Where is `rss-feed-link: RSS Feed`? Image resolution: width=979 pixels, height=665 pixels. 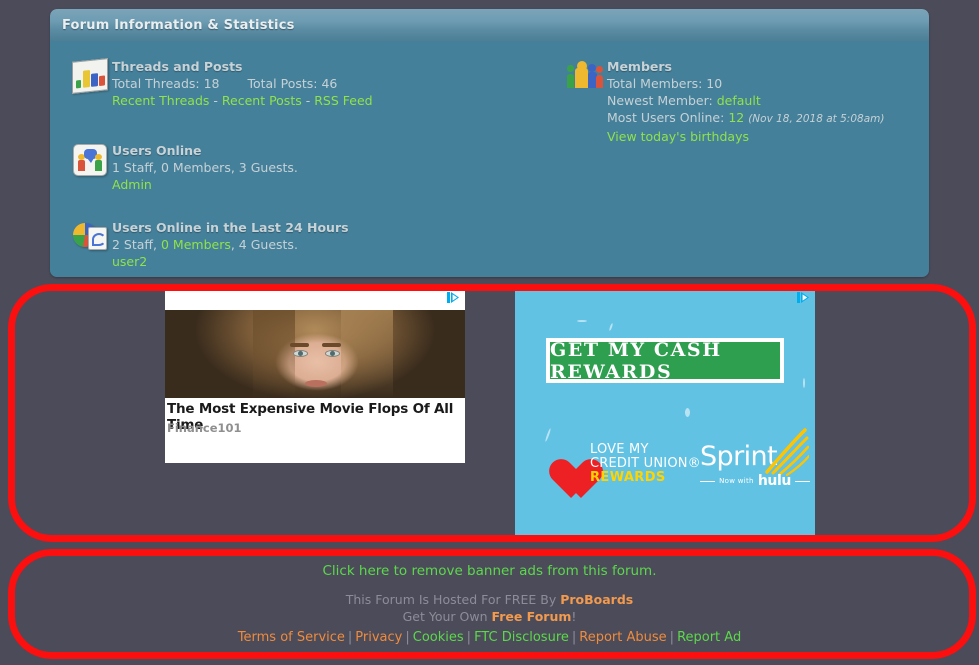 rss-feed-link: RSS Feed is located at coordinates (343, 100).